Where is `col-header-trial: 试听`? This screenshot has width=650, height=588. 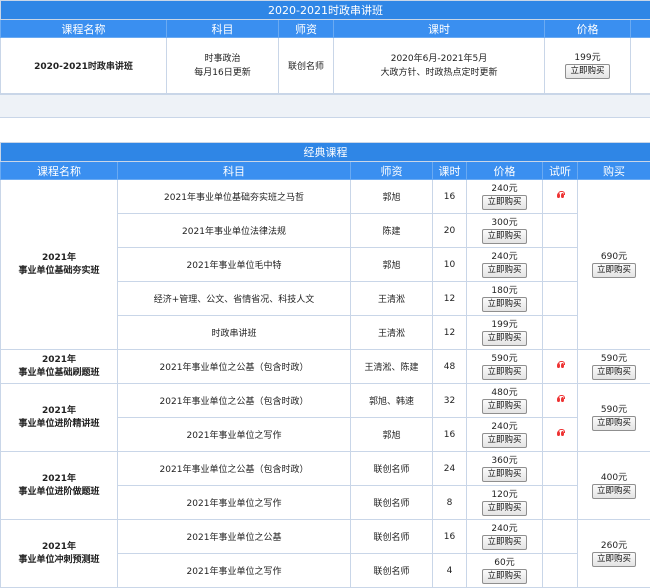
col-header-trial: 试听 is located at coordinates (560, 171).